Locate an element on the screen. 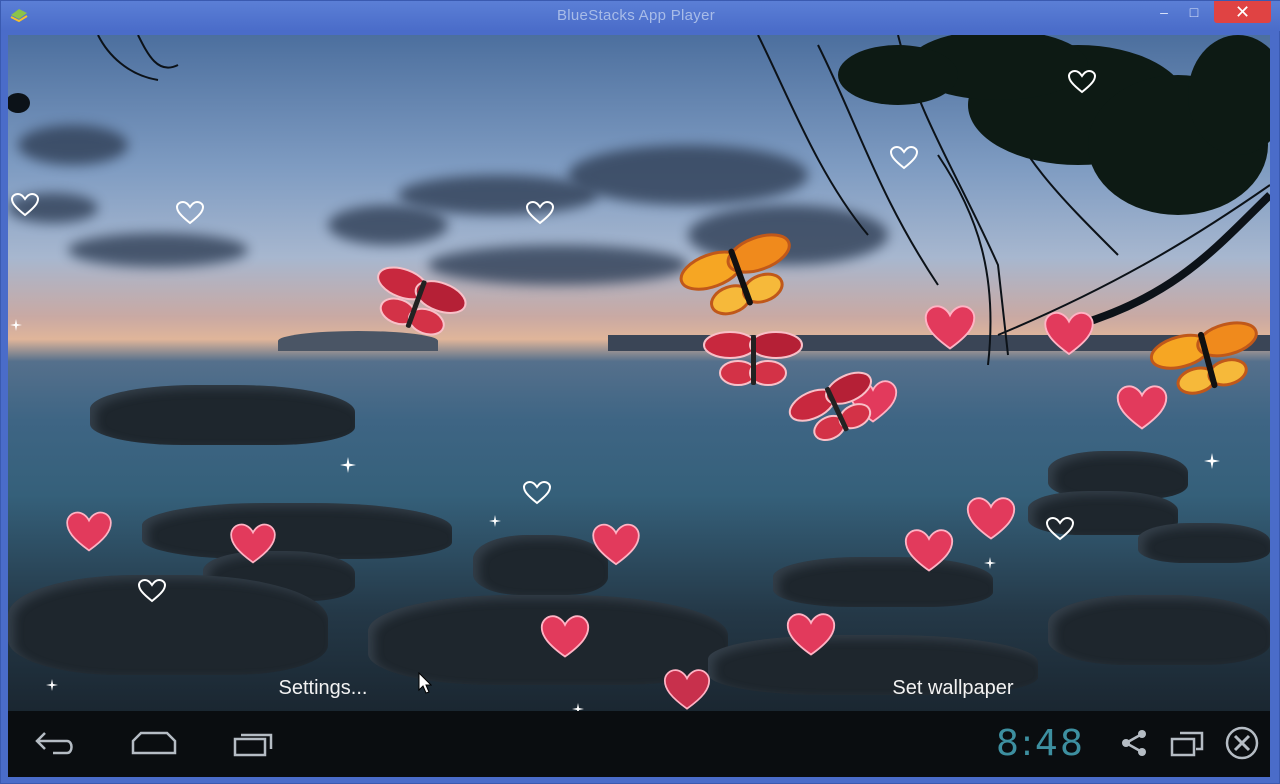 The width and height of the screenshot is (1280, 784). screen-rotate-icon is located at coordinates (1188, 743).